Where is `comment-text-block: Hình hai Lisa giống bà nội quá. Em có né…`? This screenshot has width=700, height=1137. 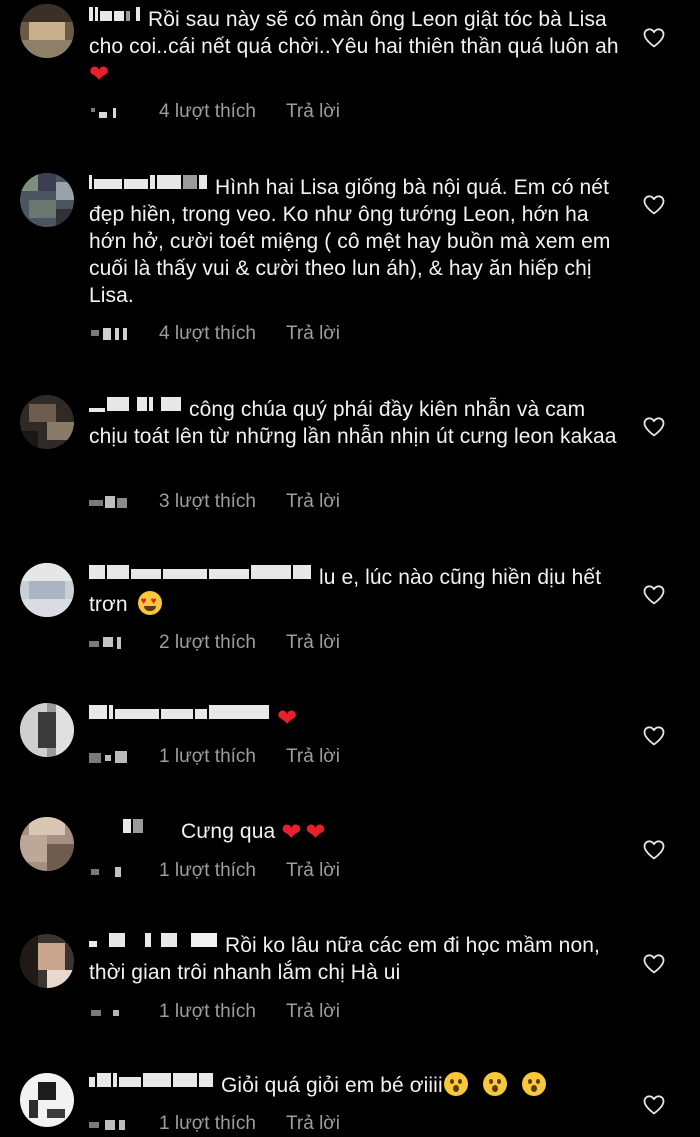 comment-text-block: Hình hai Lisa giống bà nội quá. Em có né… is located at coordinates (359, 241).